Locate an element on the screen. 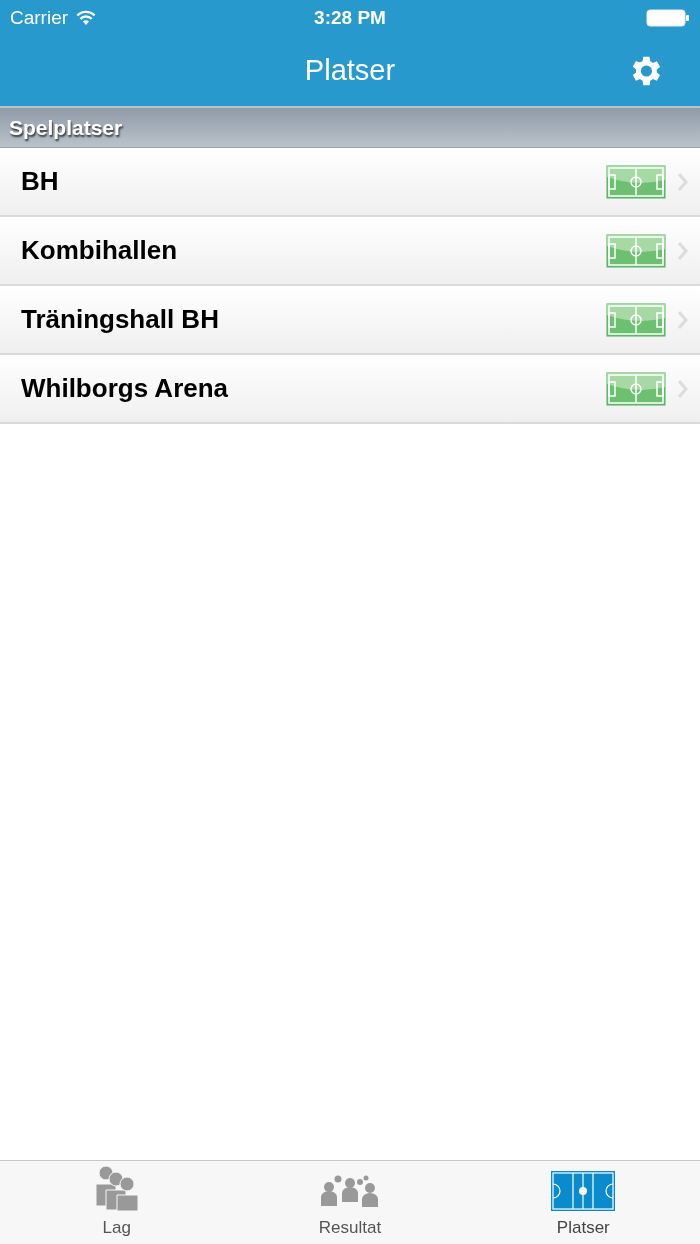 The width and height of the screenshot is (700, 1244). tab-item: Platser is located at coordinates (583, 1202).